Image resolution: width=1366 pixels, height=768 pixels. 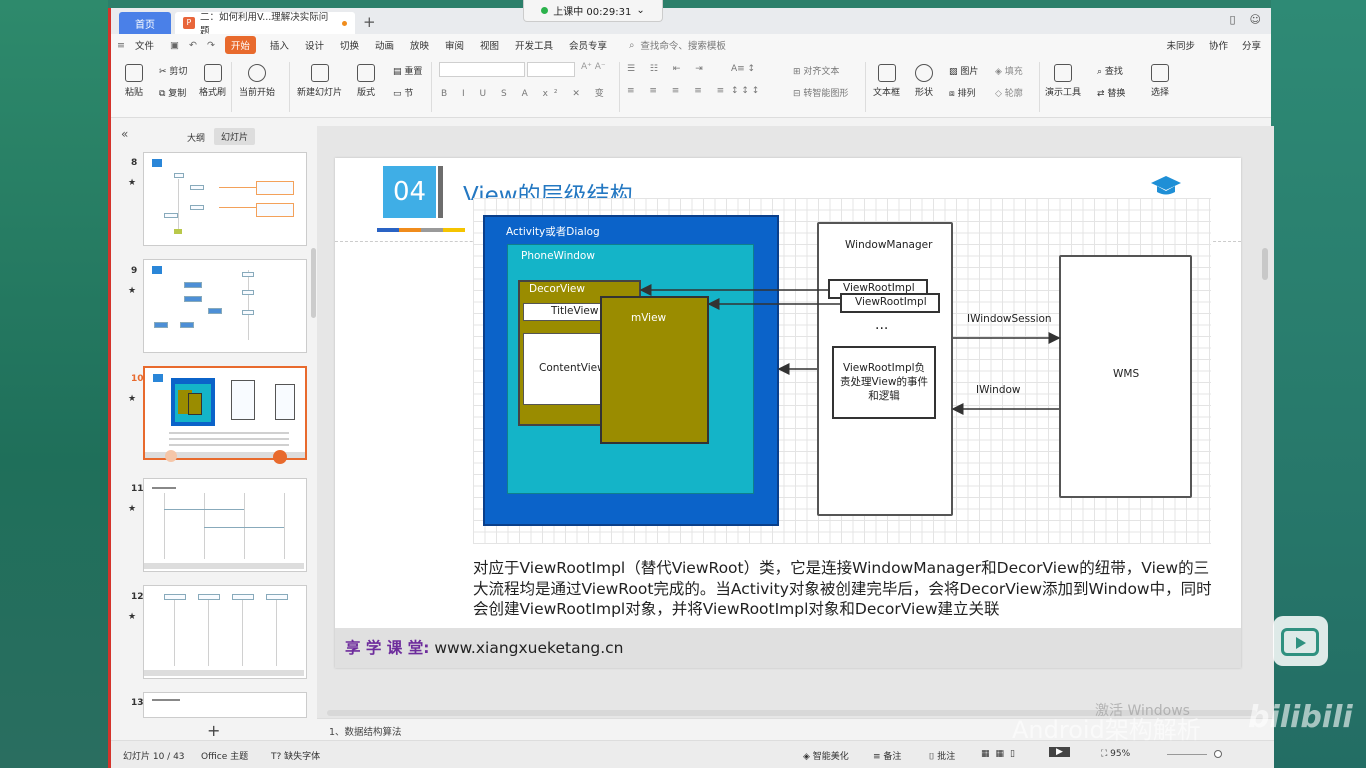 What do you see at coordinates (668, 69) in the screenshot?
I see `list-buttons: ☰ ☷ ⇤ ⇥` at bounding box center [668, 69].